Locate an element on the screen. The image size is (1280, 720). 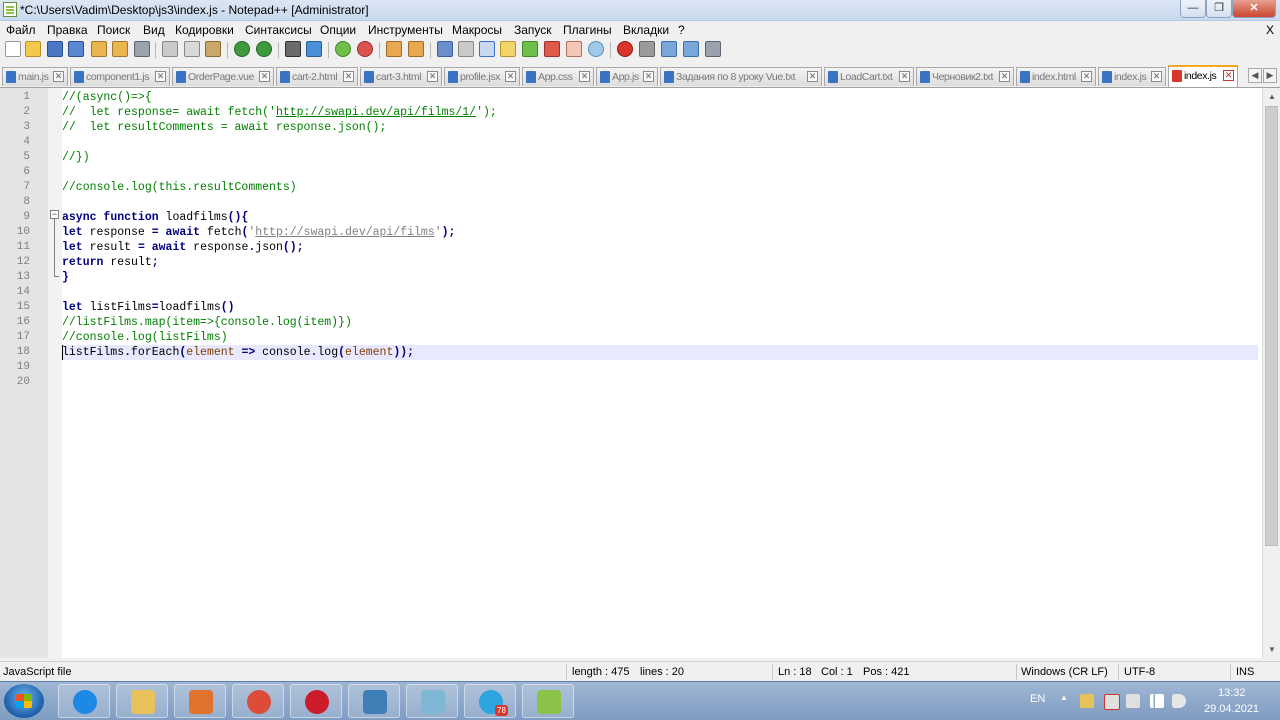
menu-run: Запуск is located at coordinates (533, 30).